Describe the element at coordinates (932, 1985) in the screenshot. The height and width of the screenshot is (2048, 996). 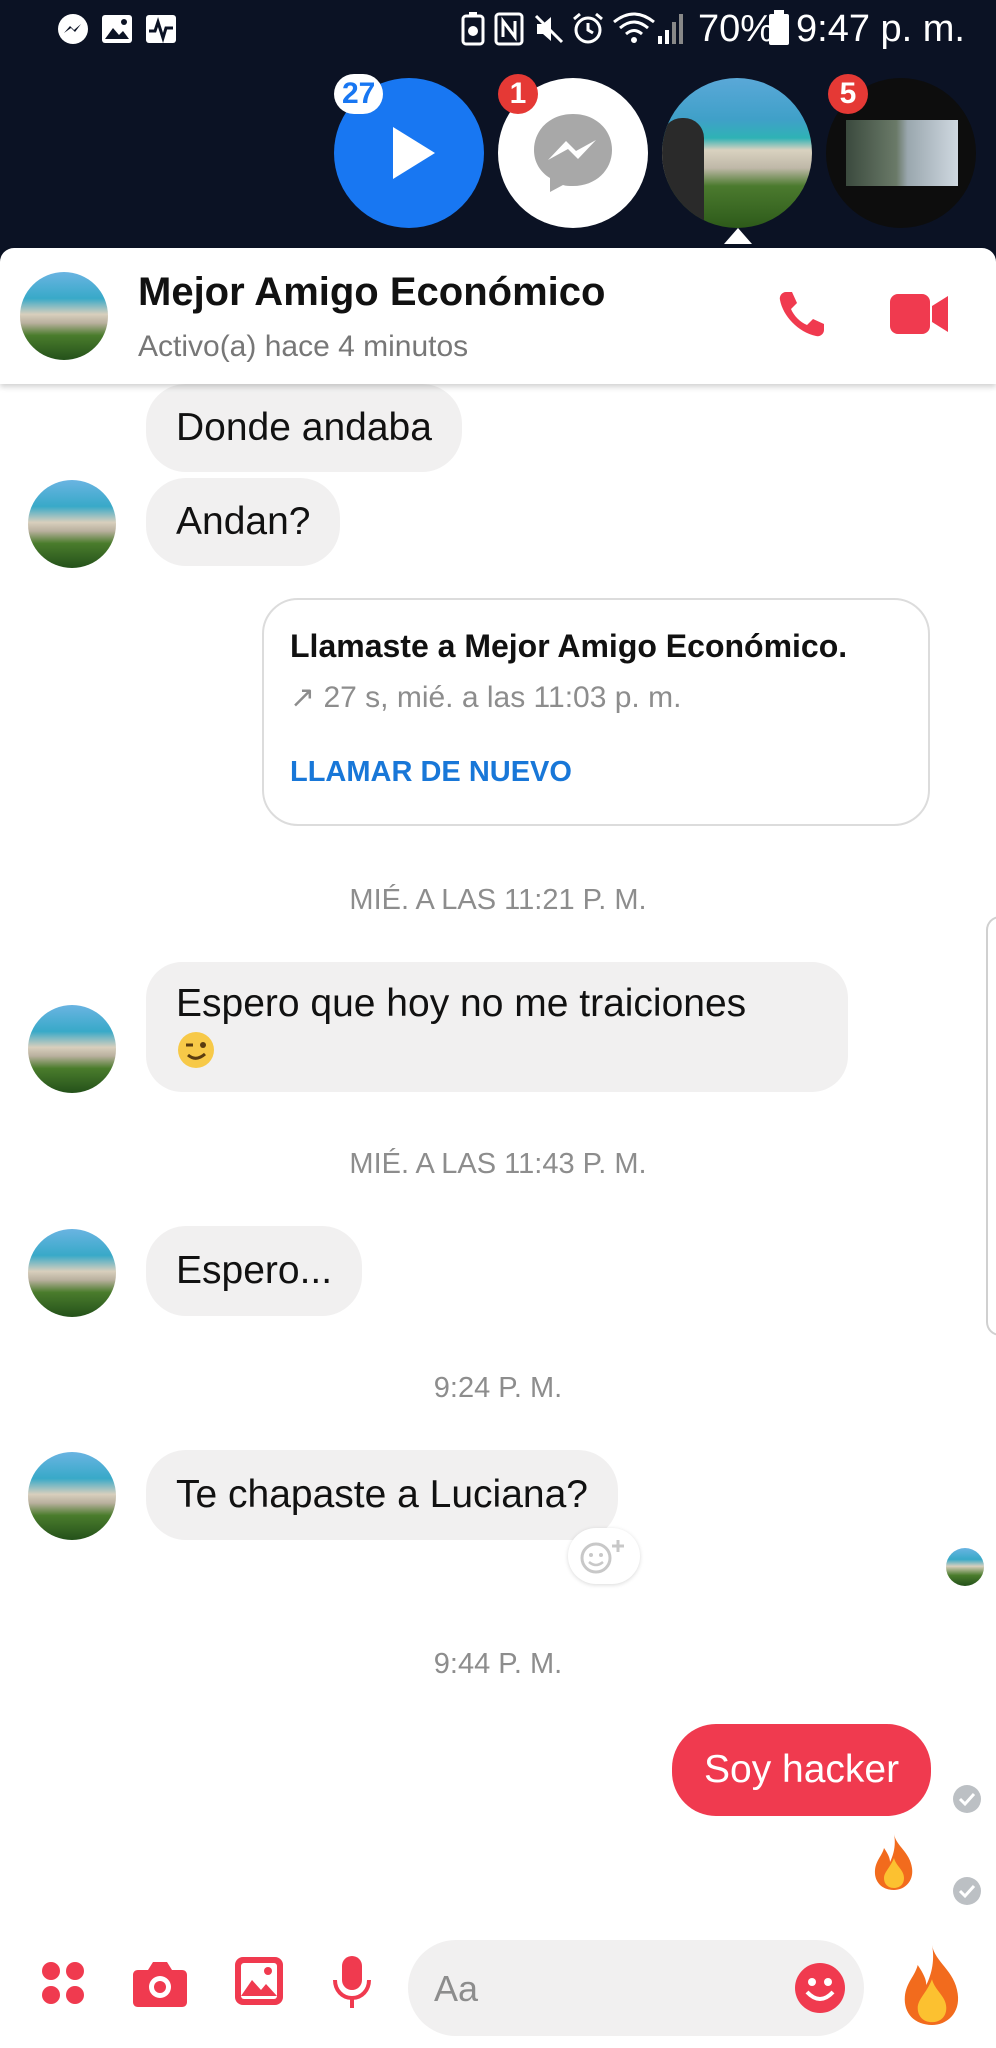
I see `fire-quick-reaction-icon` at that location.